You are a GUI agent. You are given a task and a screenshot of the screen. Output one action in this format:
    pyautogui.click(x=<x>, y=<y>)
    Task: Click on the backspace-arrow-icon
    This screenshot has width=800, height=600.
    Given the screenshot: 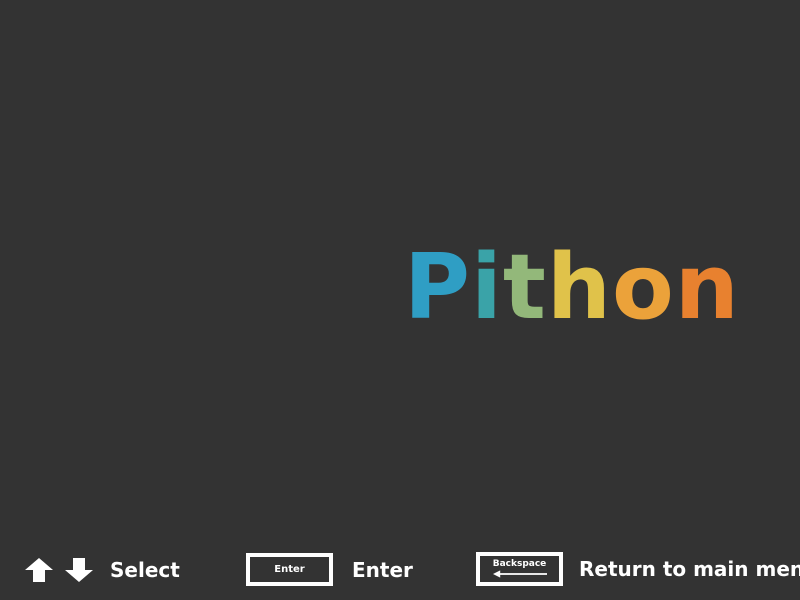 What is the action you would take?
    pyautogui.click(x=519, y=574)
    